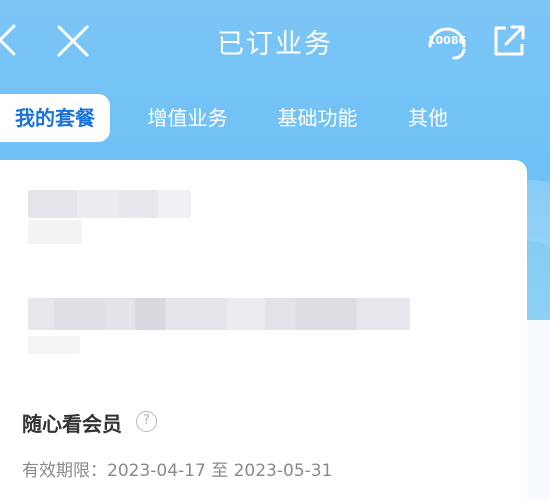  Describe the element at coordinates (177, 471) in the screenshot. I see `validity-period: 有效期限：2023-04-17 至 2023-05-31` at that location.